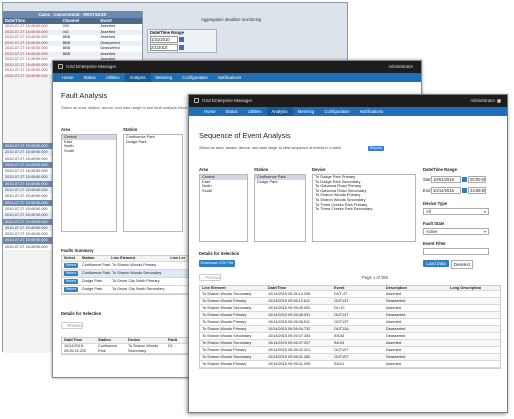 The height and width of the screenshot is (419, 514). What do you see at coordinates (499, 101) in the screenshot?
I see `user-icon` at bounding box center [499, 101].